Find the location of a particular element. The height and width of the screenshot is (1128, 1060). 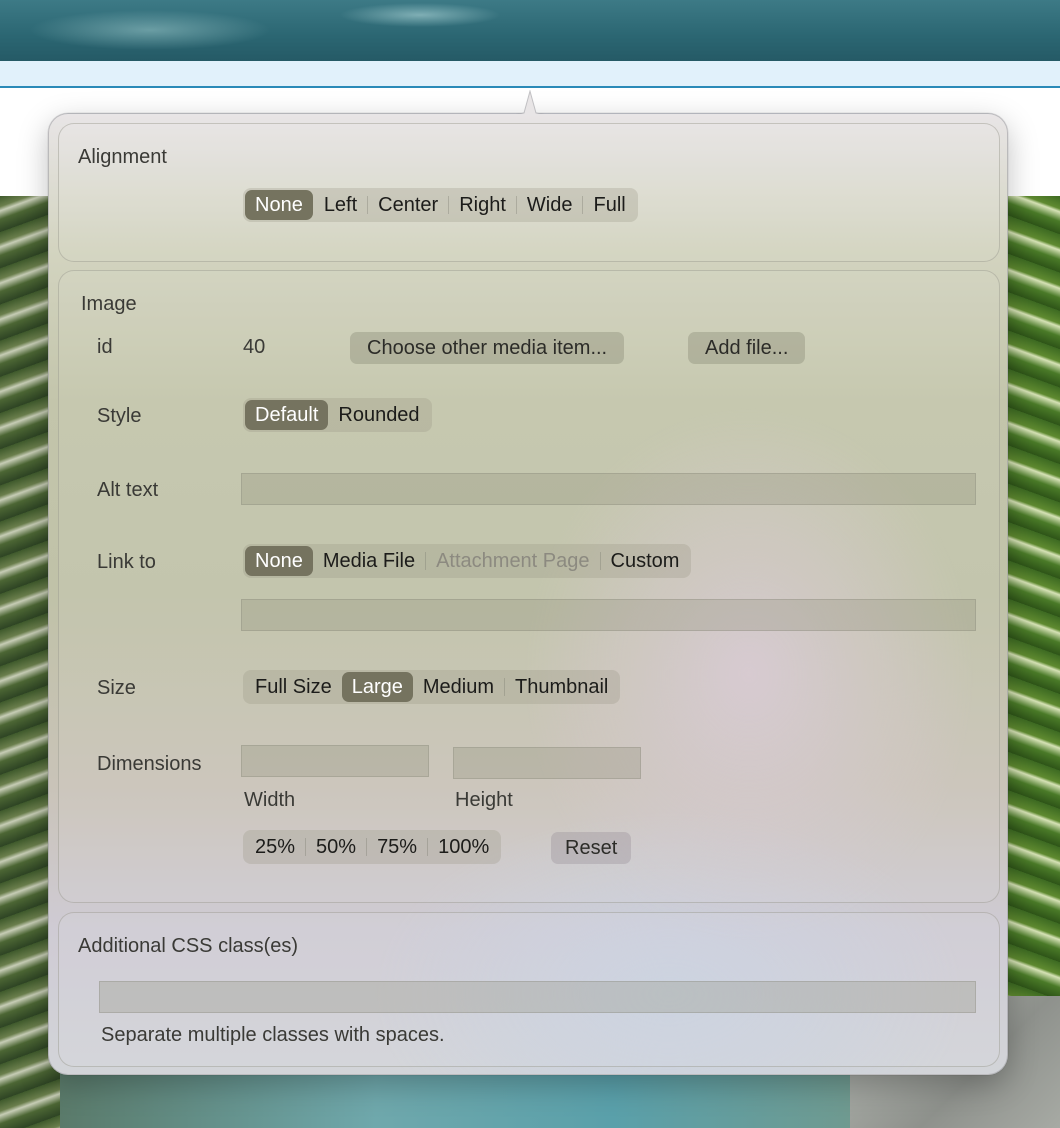

width-input is located at coordinates (335, 761).